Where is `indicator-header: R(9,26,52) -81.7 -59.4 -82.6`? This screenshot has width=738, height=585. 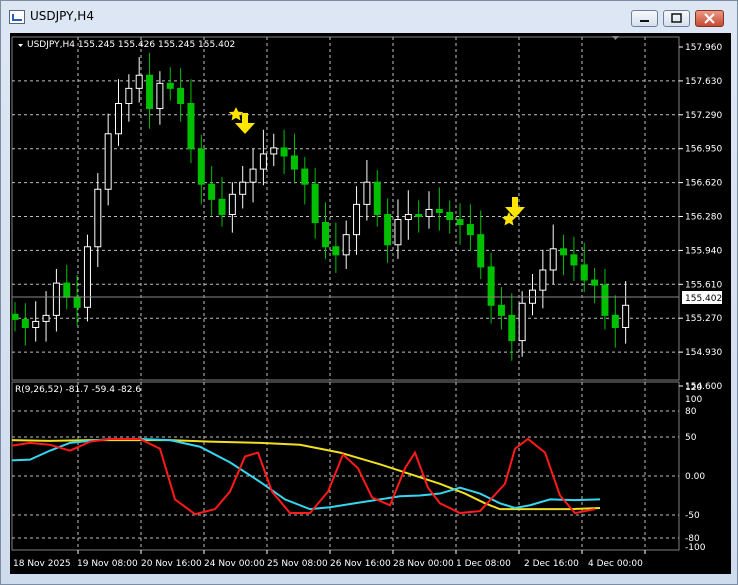
indicator-header: R(9,26,52) -81.7 -59.4 -82.6 is located at coordinates (78, 390).